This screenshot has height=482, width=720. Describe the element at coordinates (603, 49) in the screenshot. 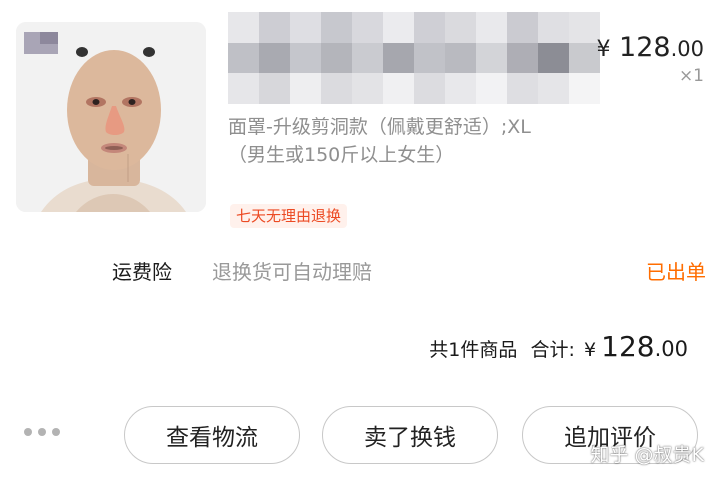

I see `price-currency: ¥` at that location.